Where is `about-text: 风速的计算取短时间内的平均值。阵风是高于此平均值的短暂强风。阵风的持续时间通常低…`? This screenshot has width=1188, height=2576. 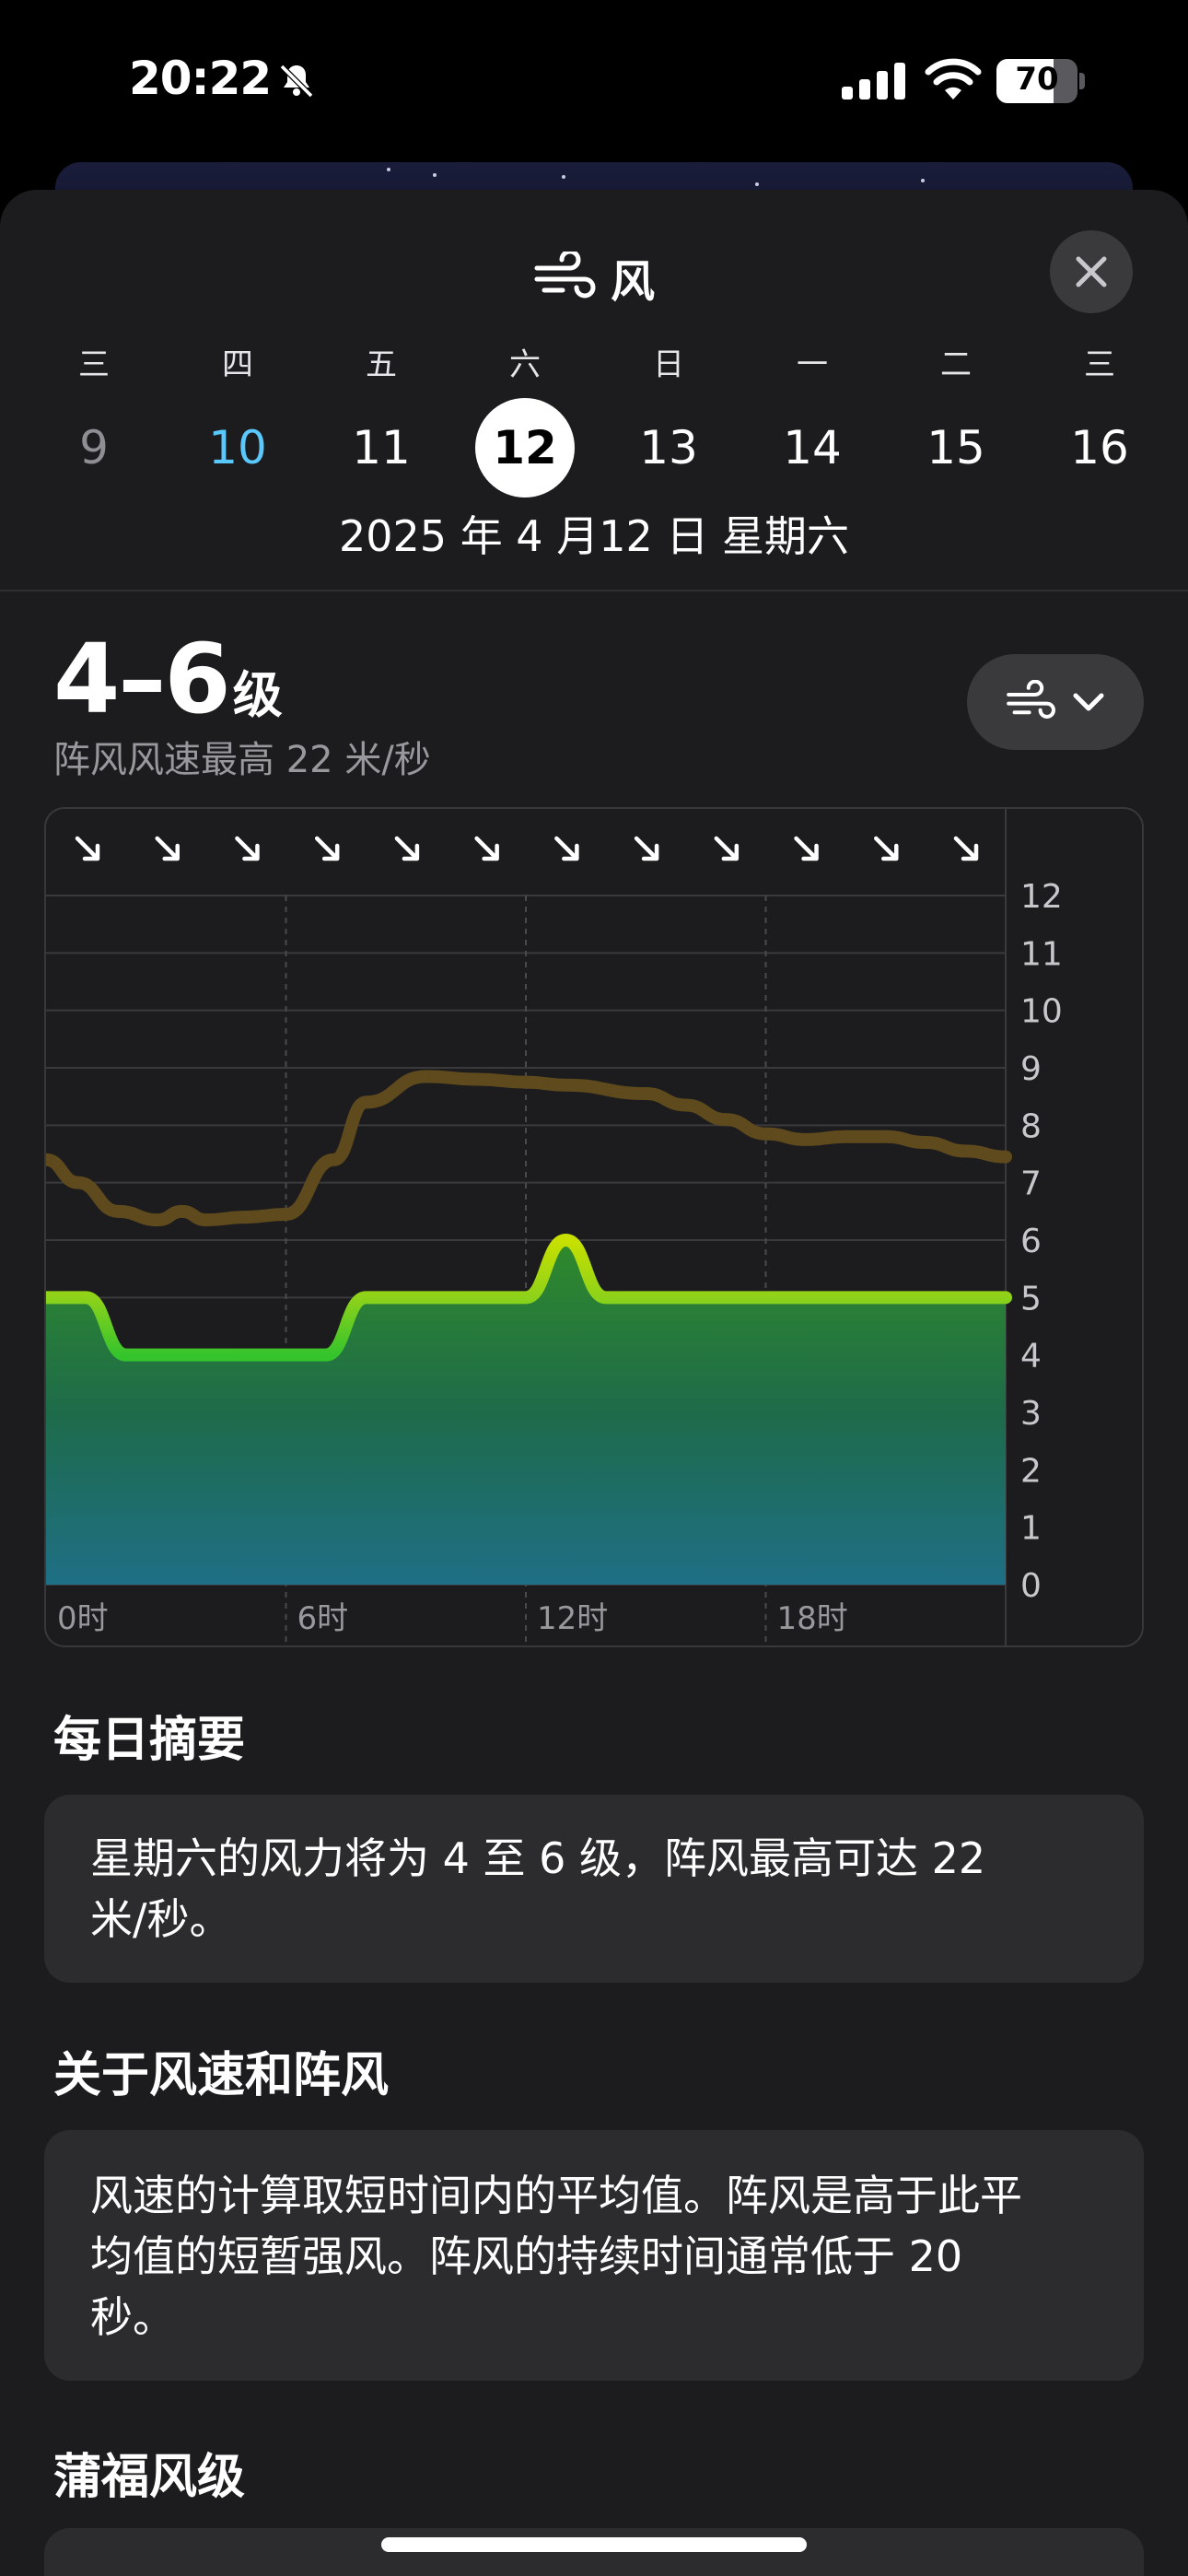
about-text: 风速的计算取短时间内的平均值。阵风是高于此平均值的短暂强风。阵风的持续时间通常低… is located at coordinates (556, 2256).